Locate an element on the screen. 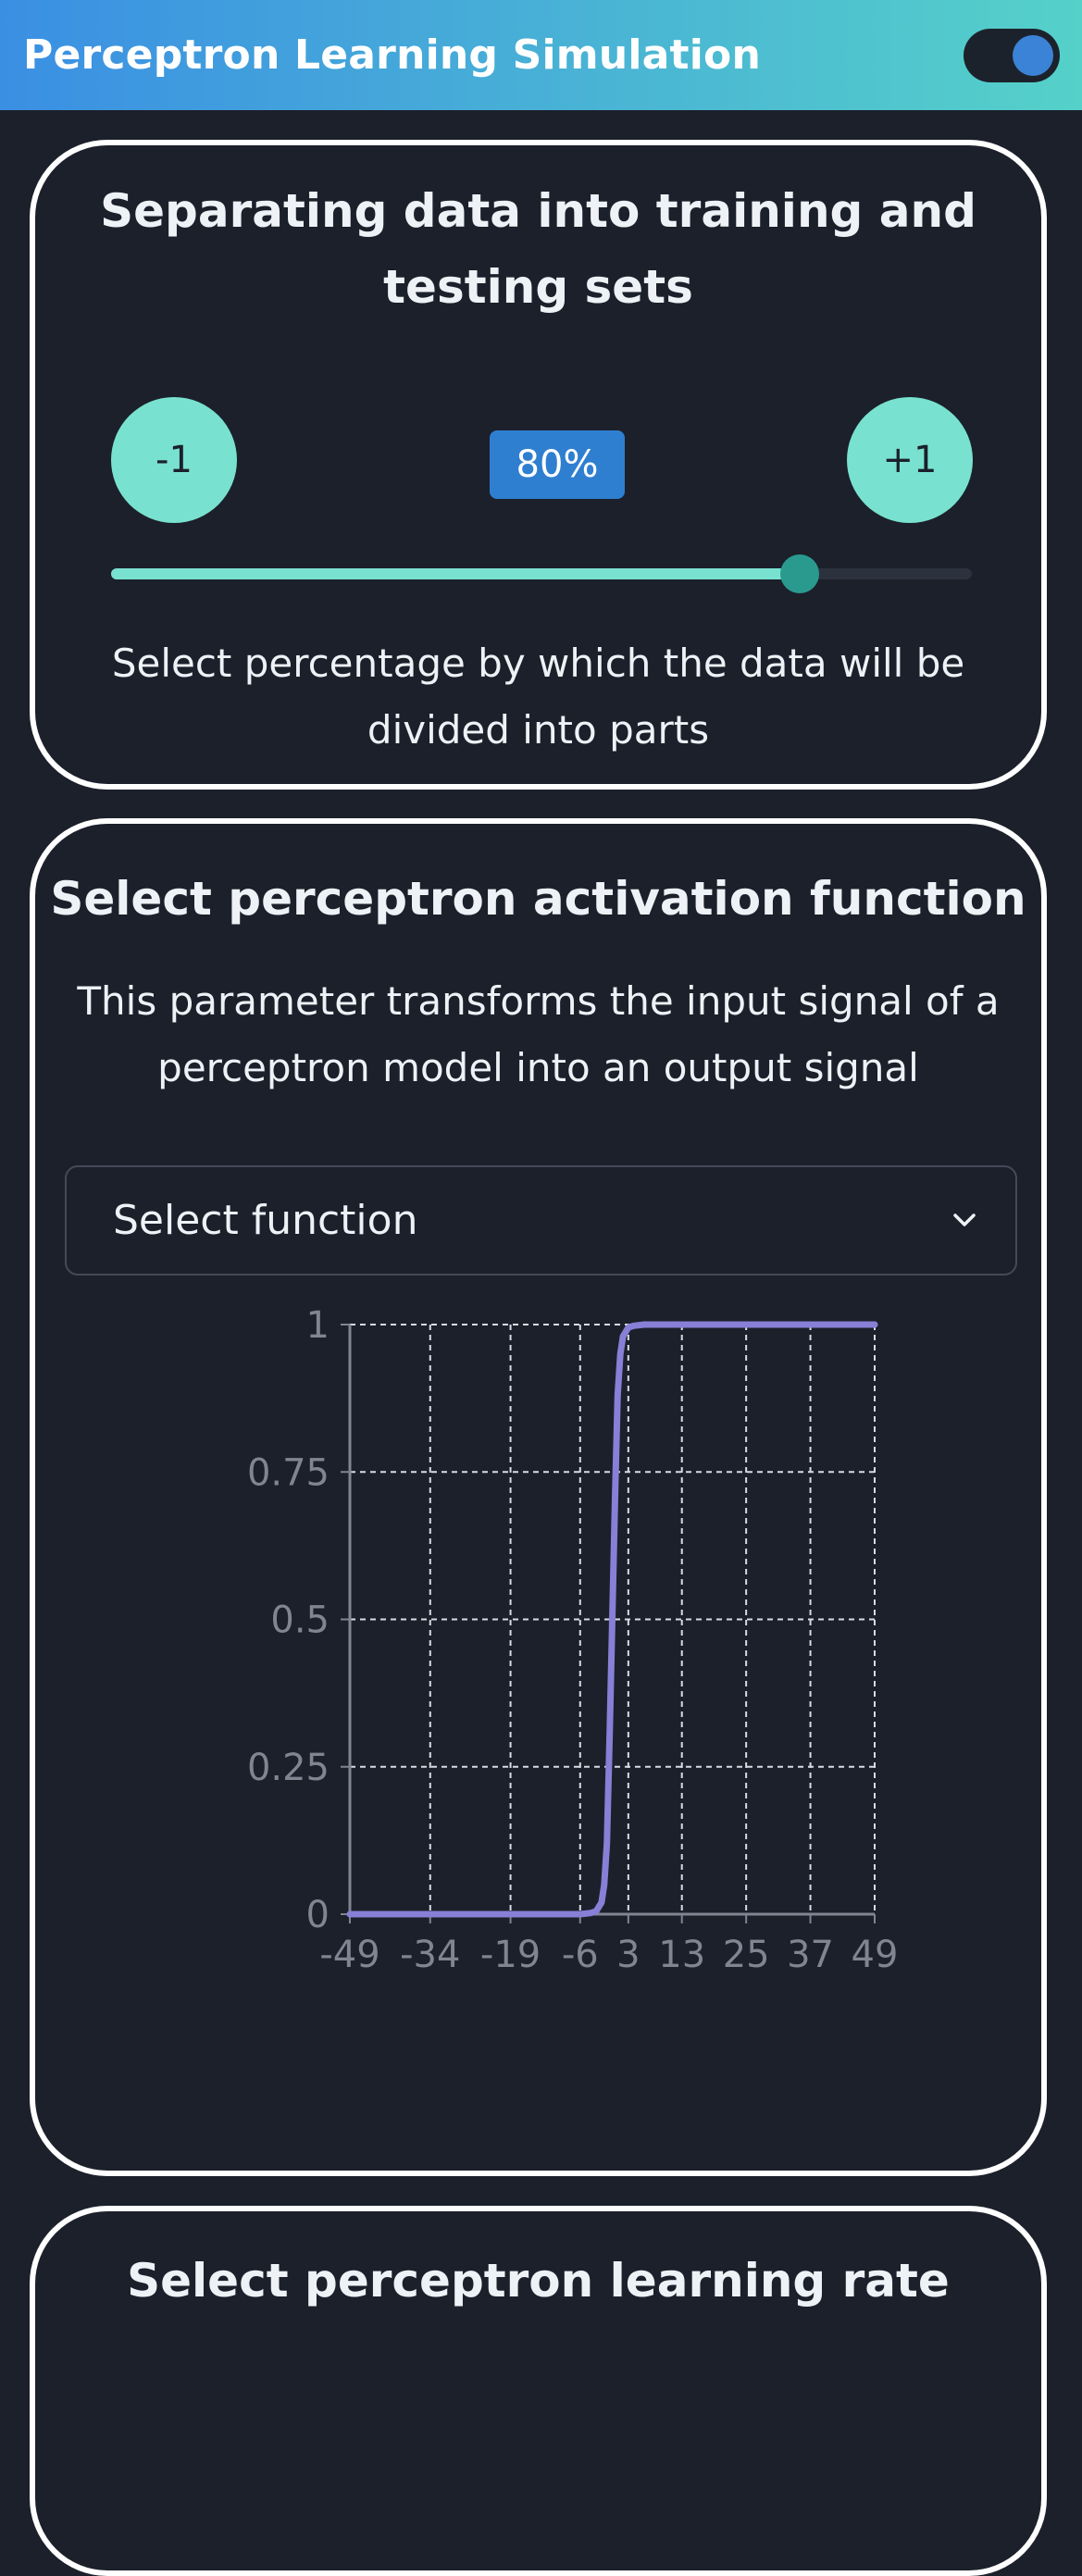  x-tick-label: 49 is located at coordinates (875, 1955).